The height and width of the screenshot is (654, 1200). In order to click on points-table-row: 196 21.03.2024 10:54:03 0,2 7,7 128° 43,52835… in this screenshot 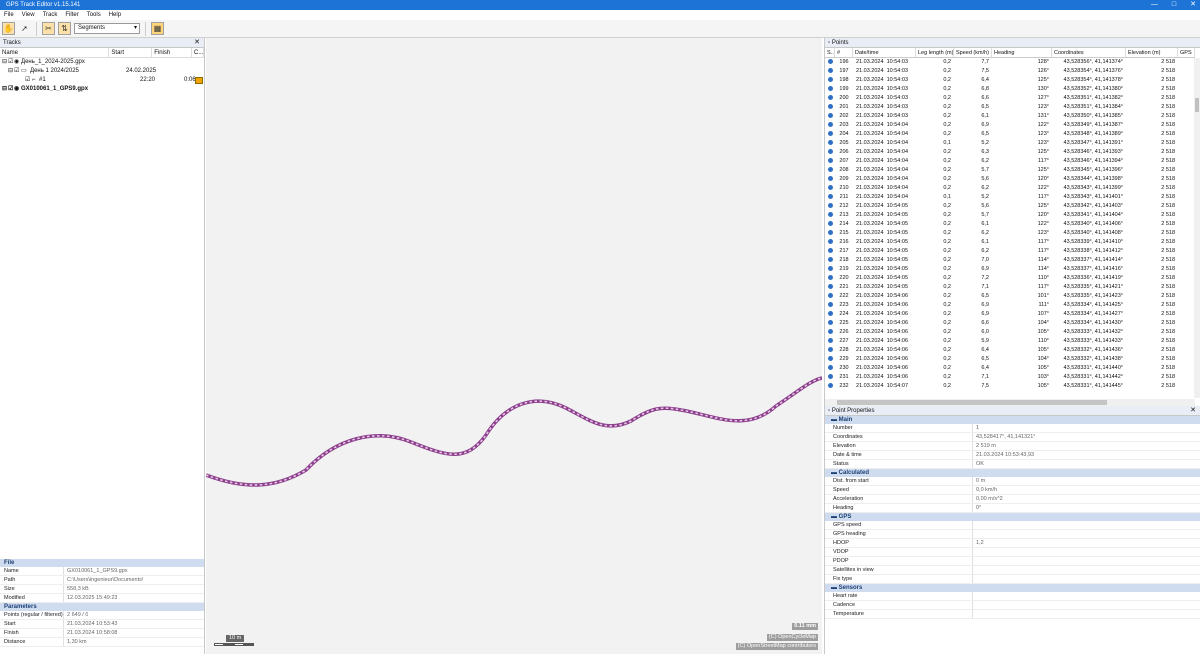, I will do `click(1010, 62)`.